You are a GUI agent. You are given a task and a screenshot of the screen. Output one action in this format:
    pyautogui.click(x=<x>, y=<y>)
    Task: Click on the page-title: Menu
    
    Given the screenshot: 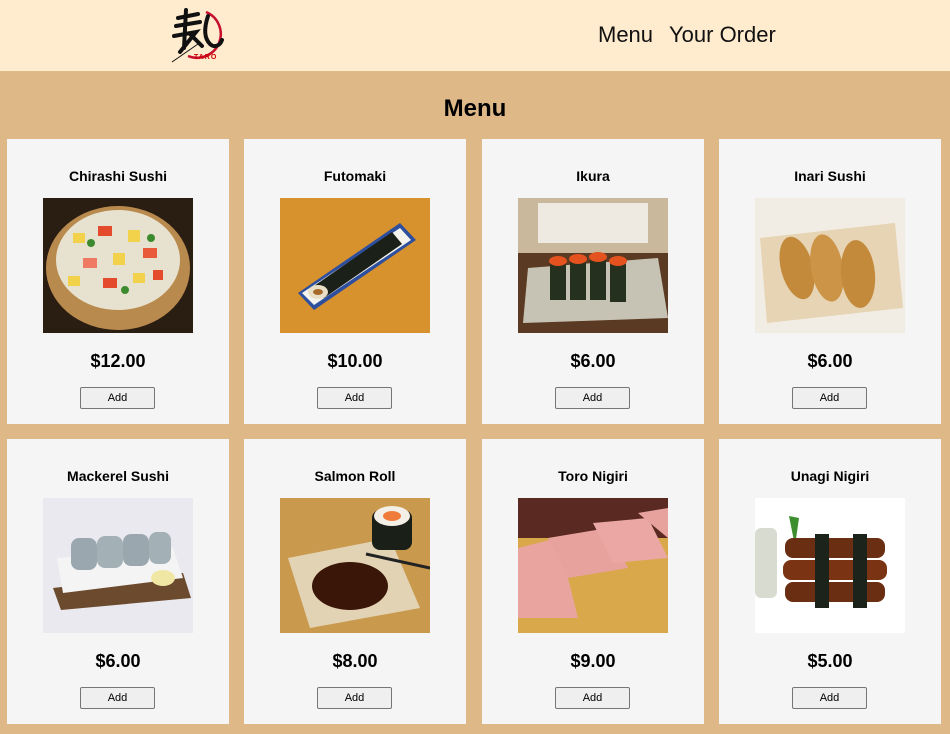 What is the action you would take?
    pyautogui.click(x=475, y=108)
    